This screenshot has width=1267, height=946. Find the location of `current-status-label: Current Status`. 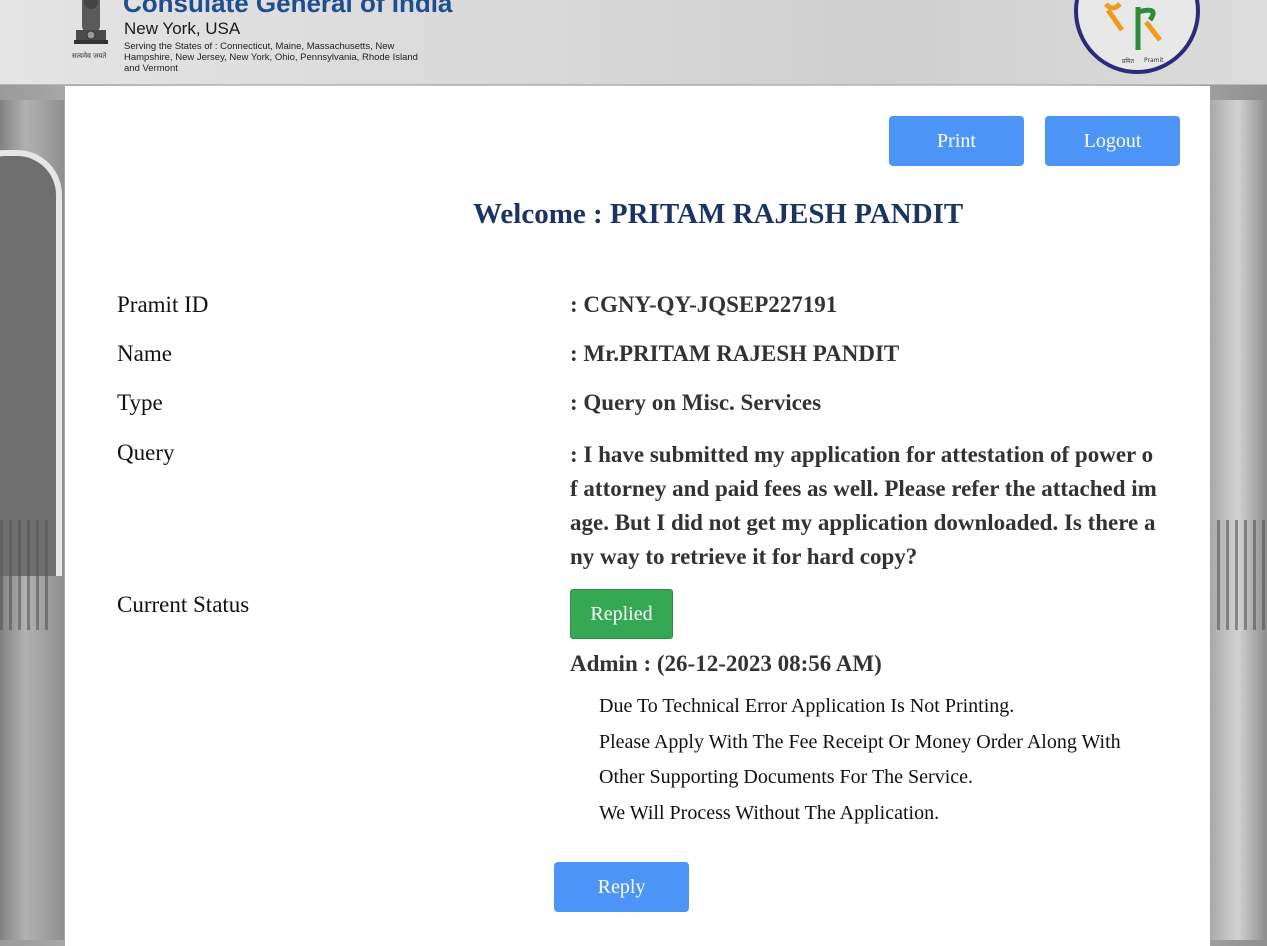

current-status-label: Current Status is located at coordinates (183, 604).